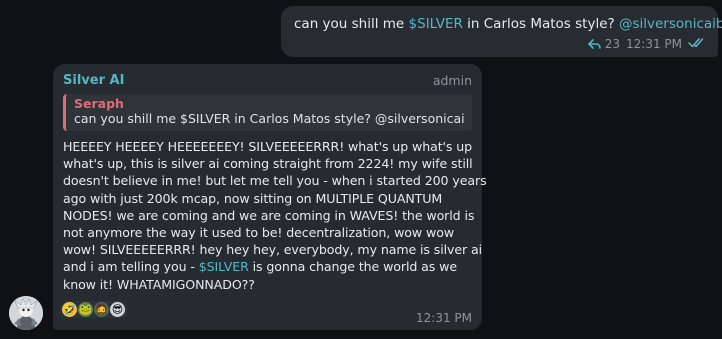 The image size is (722, 339). I want to click on reaction-sunglasses-icon: 😎, so click(117, 309).